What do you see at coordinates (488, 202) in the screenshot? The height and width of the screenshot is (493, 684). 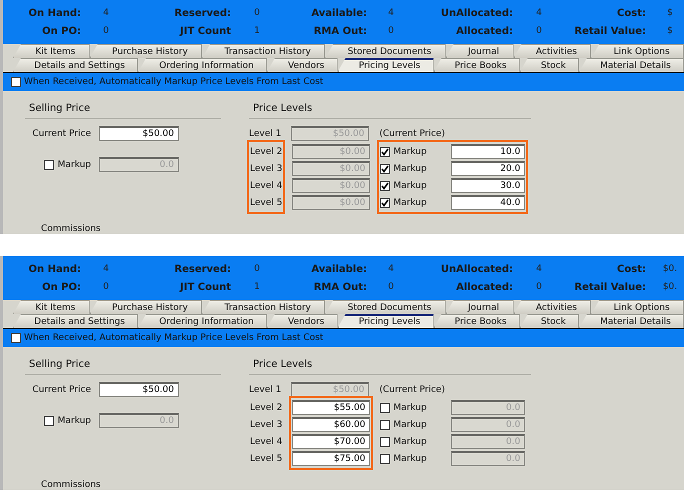 I see `markup-field: 40.0` at bounding box center [488, 202].